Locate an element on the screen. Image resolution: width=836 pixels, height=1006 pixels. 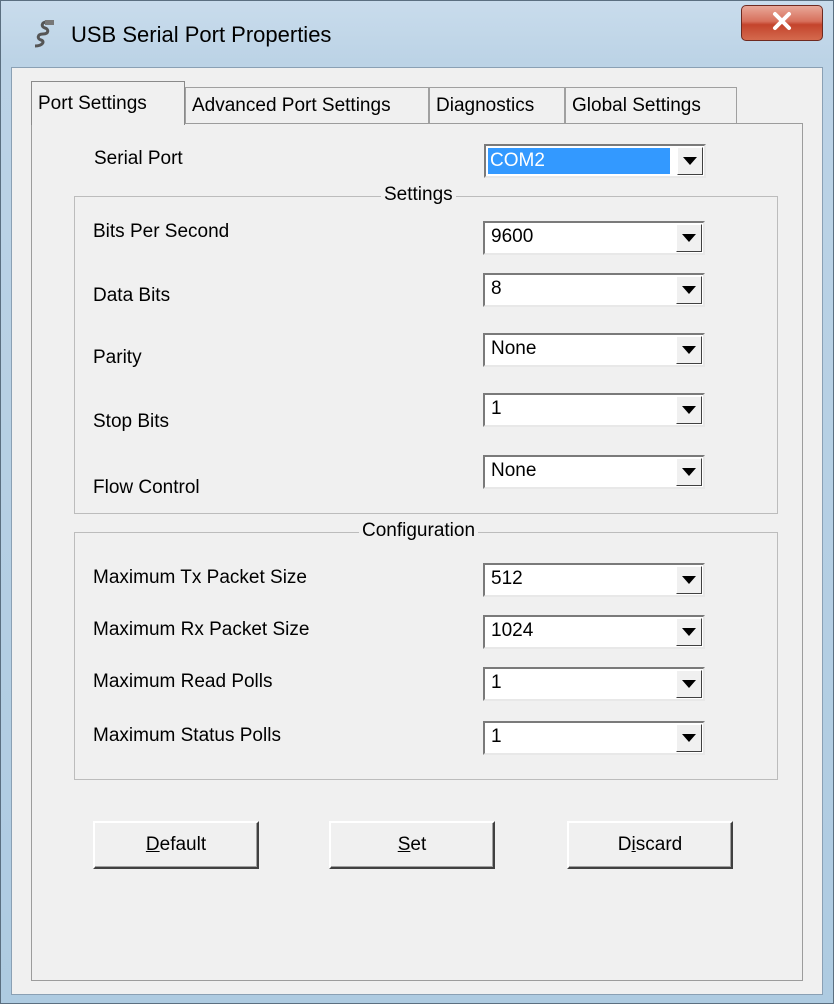
tab-port-settings: Port Settings is located at coordinates (108, 103).